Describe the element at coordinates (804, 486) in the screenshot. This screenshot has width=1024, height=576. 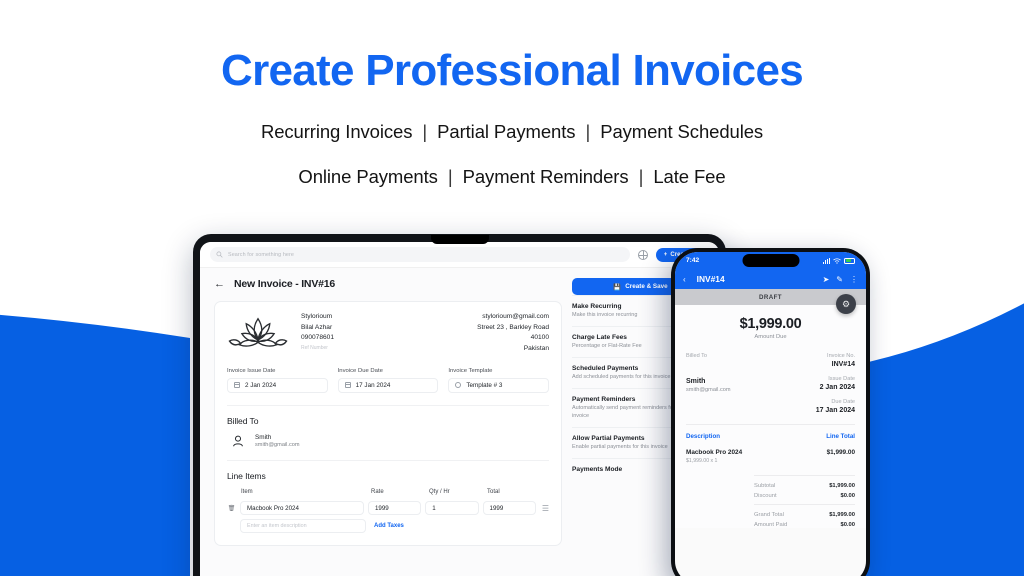
I see `total-row-subtotal: Subtotal $1,999.00` at that location.